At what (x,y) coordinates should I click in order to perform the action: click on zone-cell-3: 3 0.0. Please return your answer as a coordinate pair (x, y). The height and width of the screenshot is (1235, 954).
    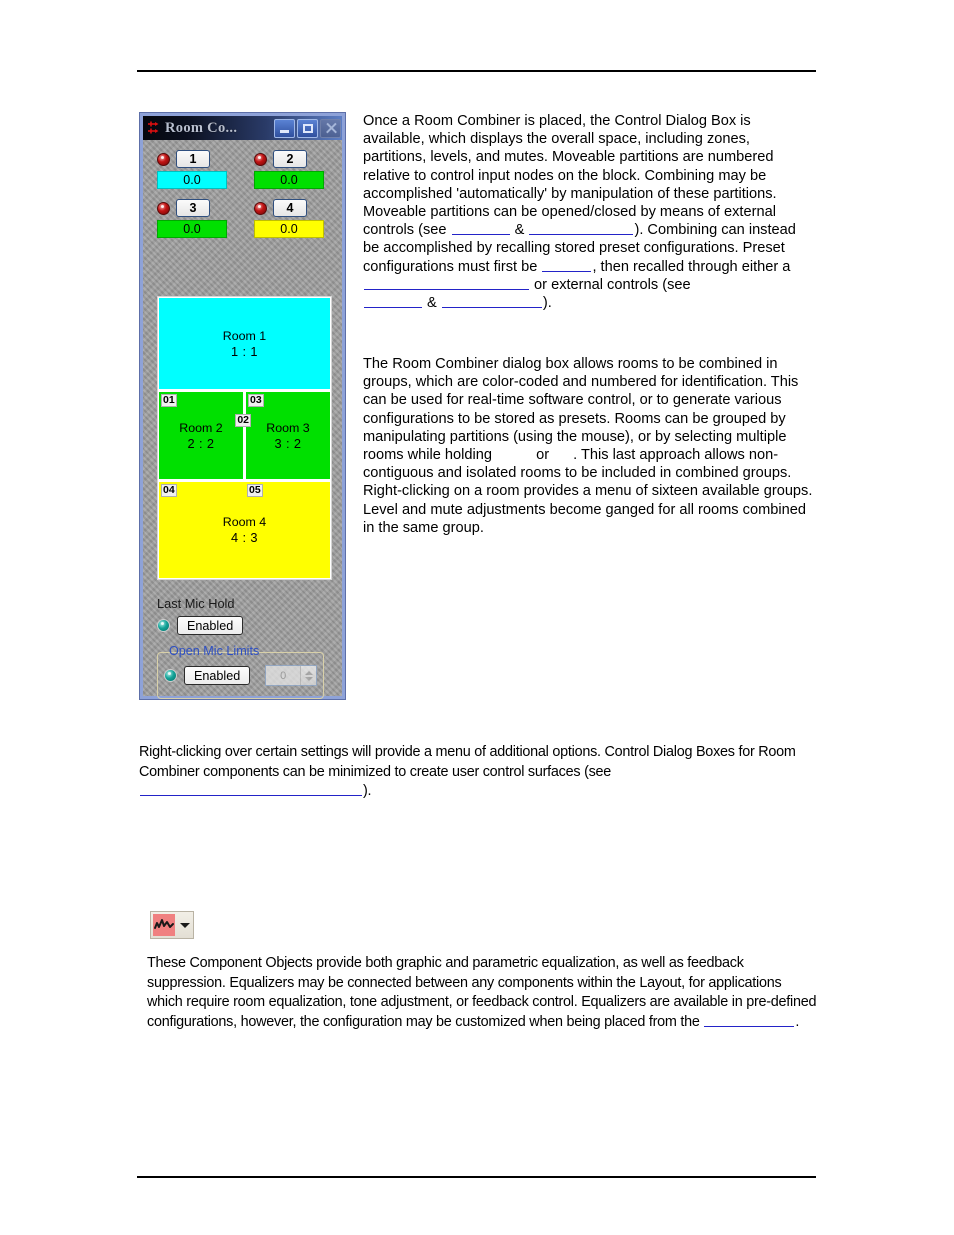
    Looking at the image, I should click on (196, 218).